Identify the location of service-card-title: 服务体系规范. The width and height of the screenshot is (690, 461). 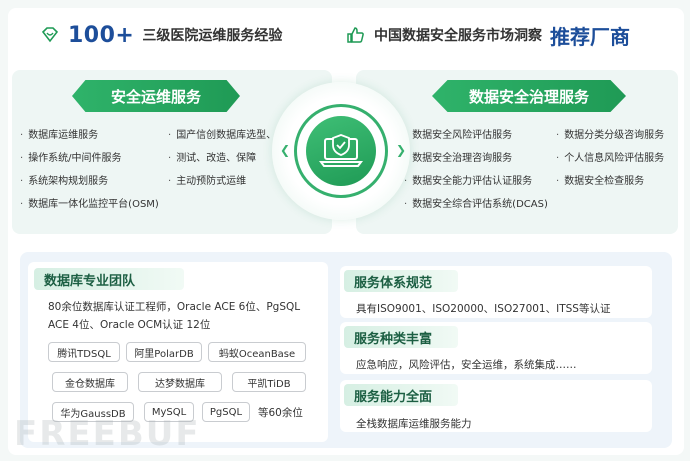
(401, 281).